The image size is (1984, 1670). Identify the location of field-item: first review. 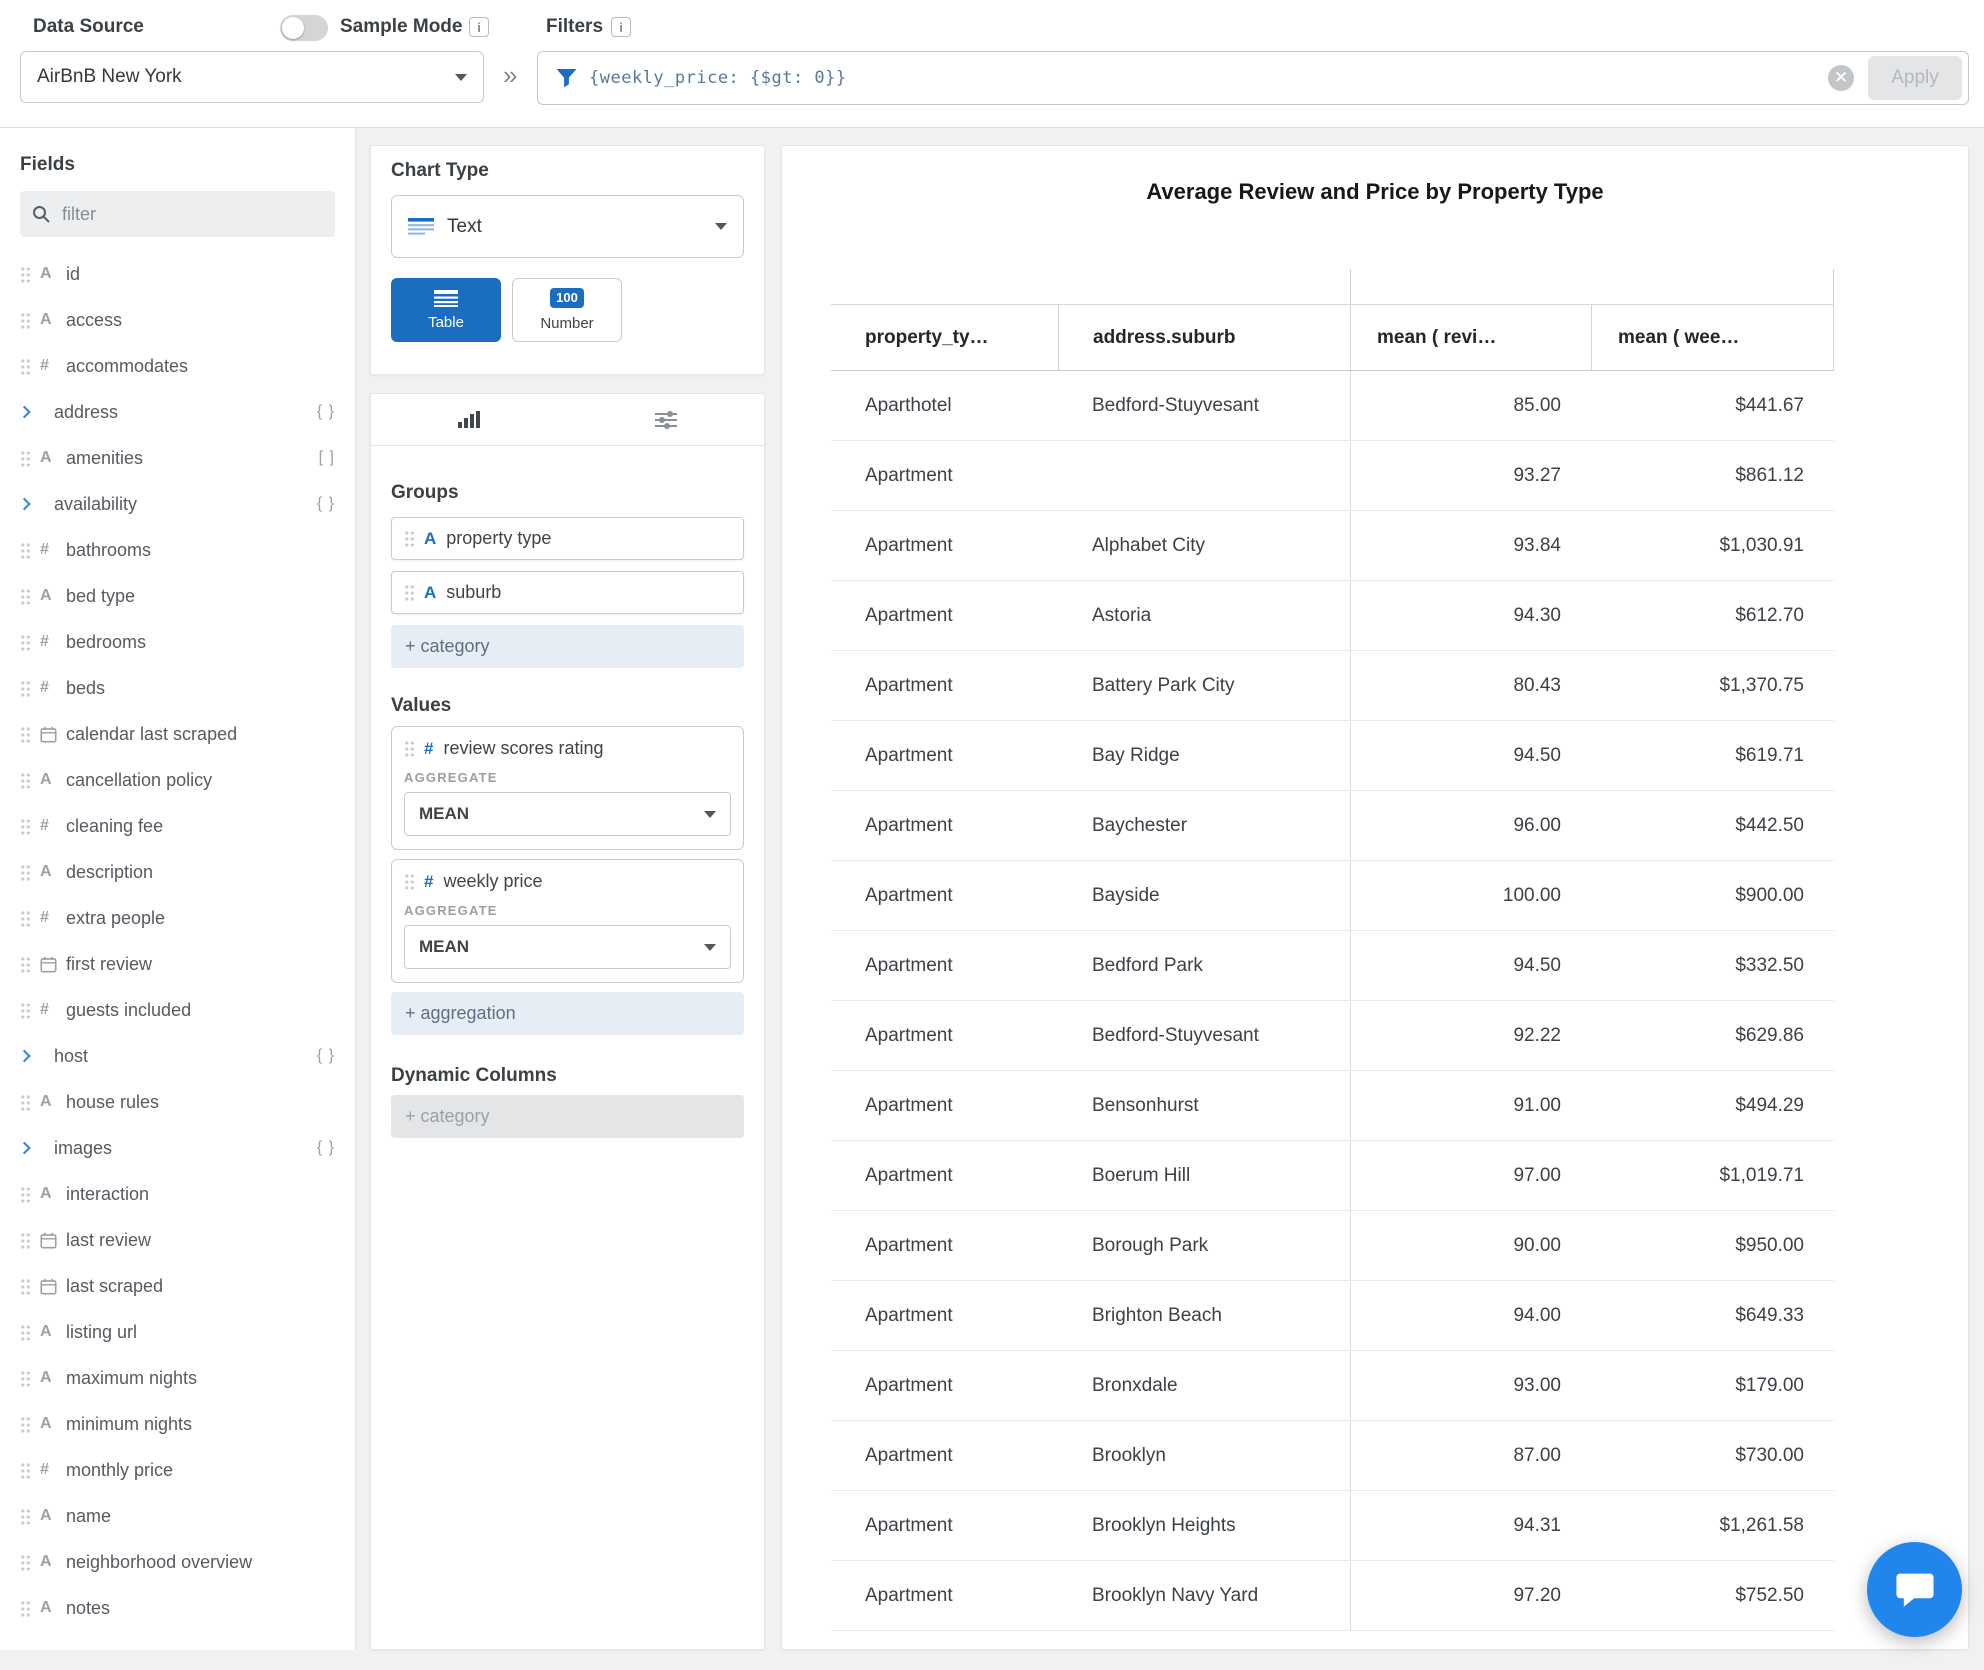
(177, 964).